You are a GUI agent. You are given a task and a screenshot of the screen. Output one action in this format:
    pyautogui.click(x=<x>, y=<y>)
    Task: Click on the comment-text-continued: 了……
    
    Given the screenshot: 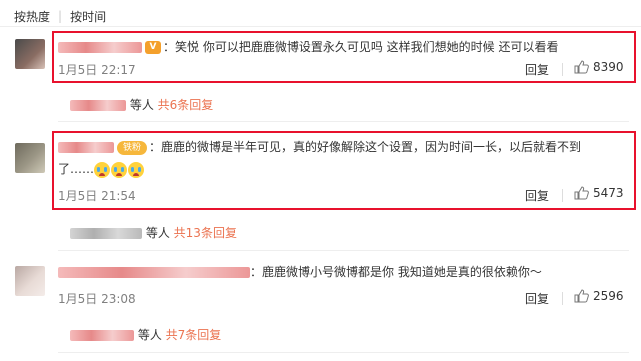 What is the action you would take?
    pyautogui.click(x=101, y=169)
    